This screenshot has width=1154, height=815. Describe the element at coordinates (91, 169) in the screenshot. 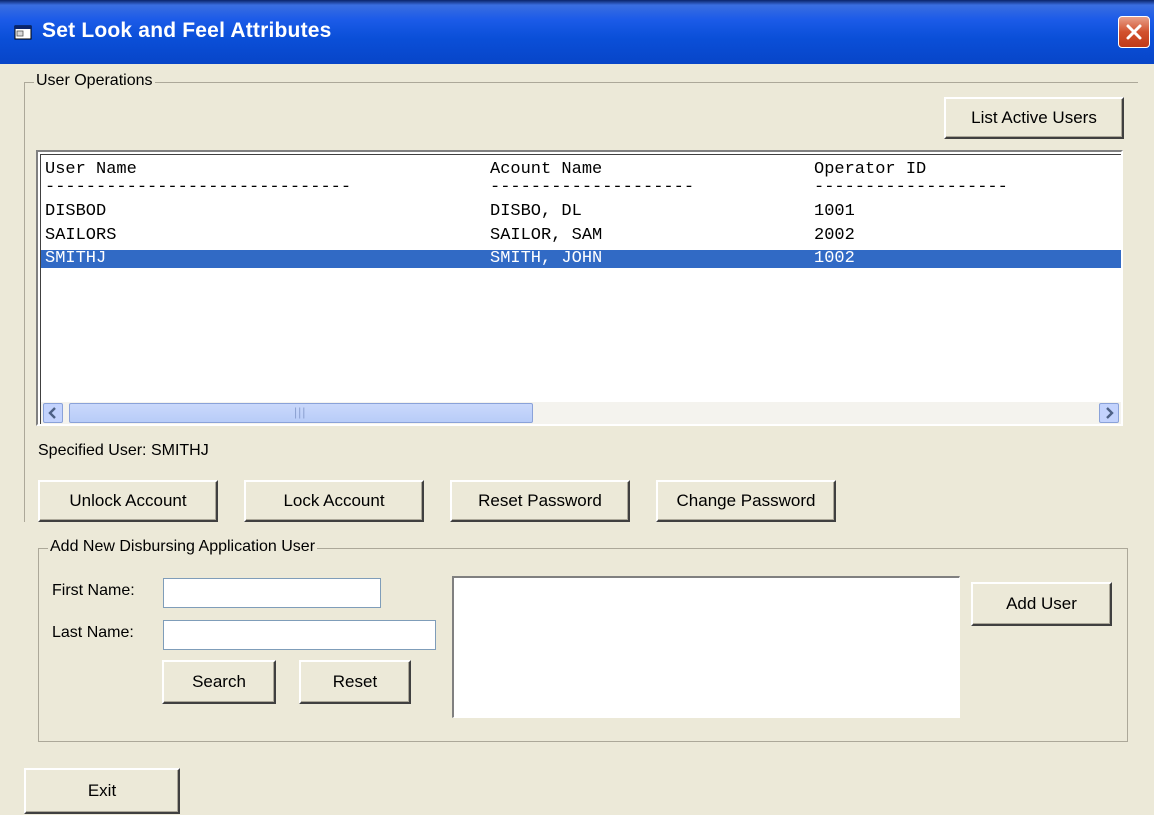

I see `column-header-user-name: User Name` at that location.